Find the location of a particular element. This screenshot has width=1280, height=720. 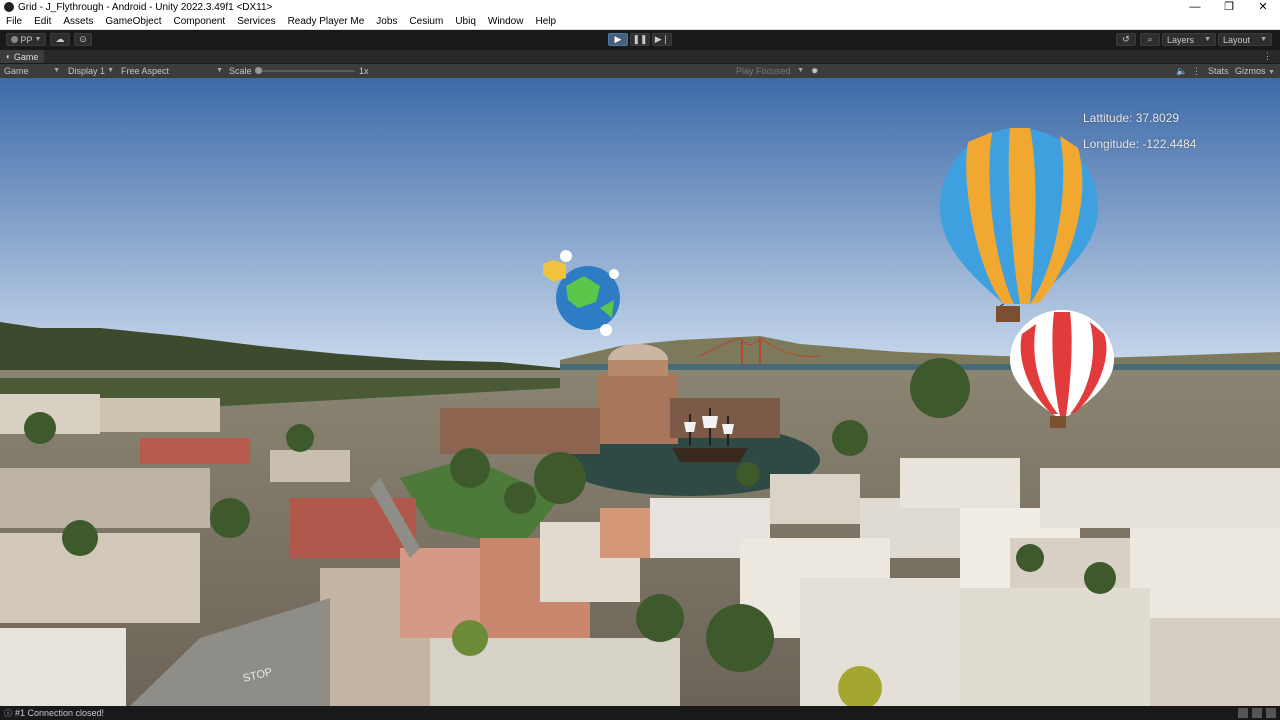

menu-edit: Edit is located at coordinates (42, 21).